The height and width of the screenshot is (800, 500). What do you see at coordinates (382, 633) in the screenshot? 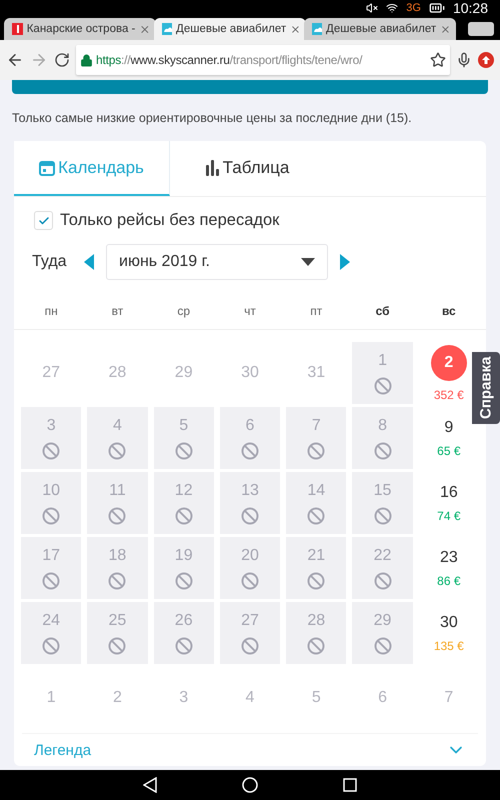
I see `unavailable-day: 29` at bounding box center [382, 633].